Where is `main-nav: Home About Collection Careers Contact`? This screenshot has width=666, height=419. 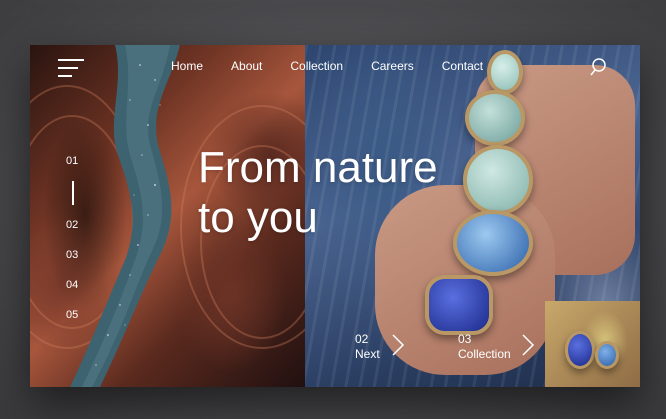
main-nav: Home About Collection Careers Contact is located at coordinates (341, 66).